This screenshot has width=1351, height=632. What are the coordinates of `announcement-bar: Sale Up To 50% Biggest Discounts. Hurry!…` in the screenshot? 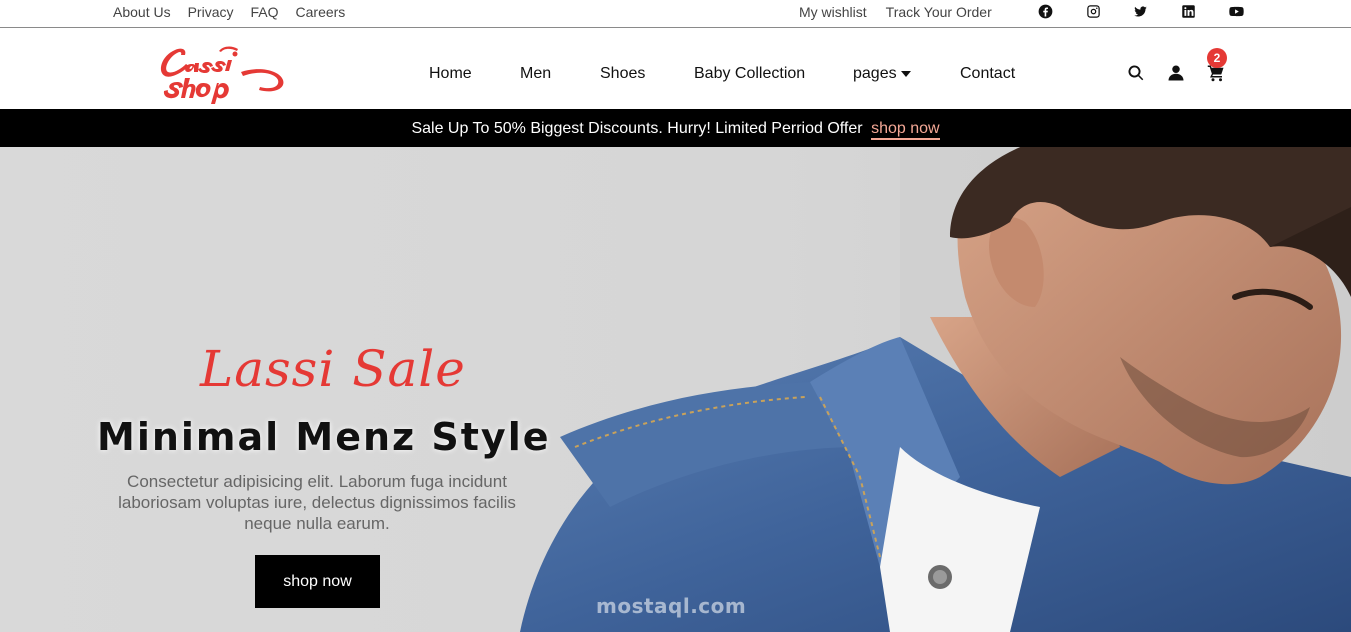 It's located at (675, 128).